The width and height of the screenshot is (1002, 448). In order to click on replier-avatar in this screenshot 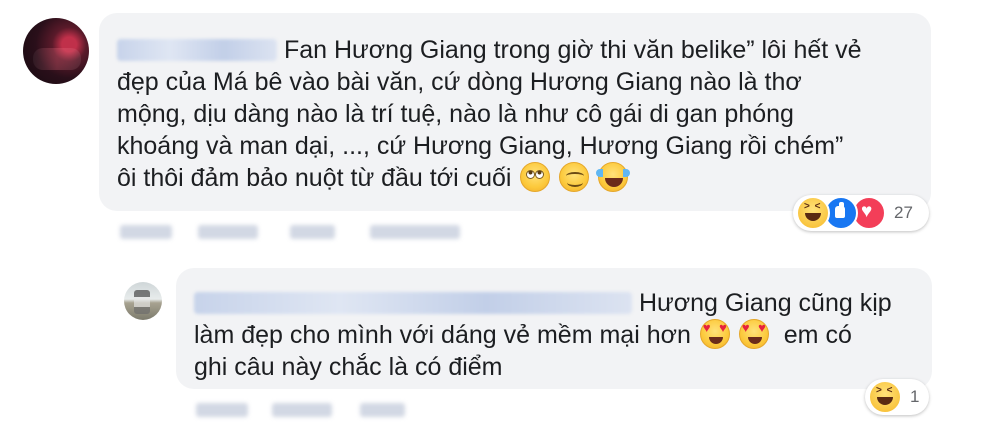, I will do `click(143, 301)`.